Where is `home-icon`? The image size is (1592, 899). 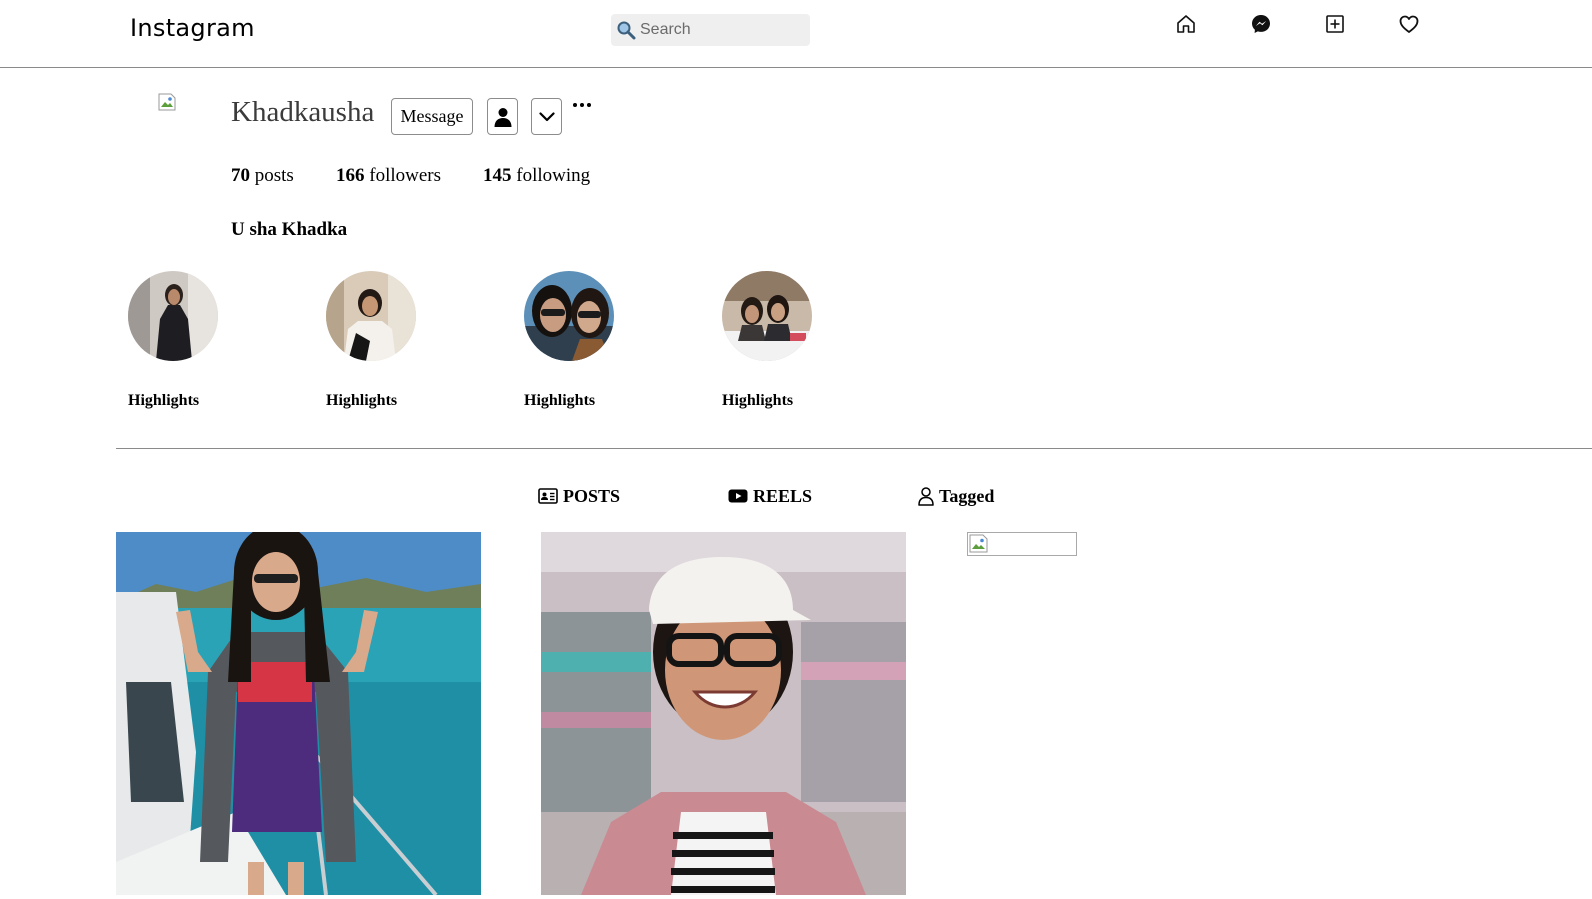
home-icon is located at coordinates (1186, 24).